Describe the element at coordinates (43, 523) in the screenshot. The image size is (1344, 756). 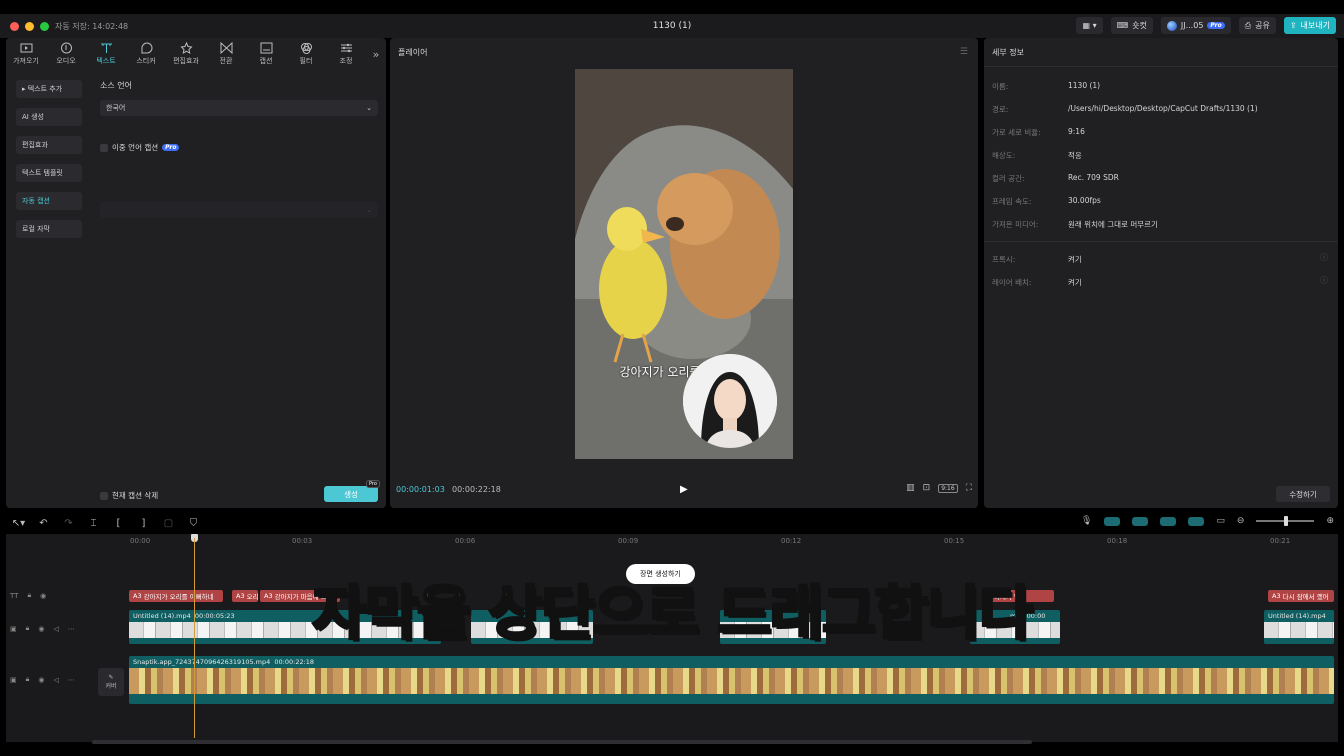
I see `undo-icon: ↶` at that location.